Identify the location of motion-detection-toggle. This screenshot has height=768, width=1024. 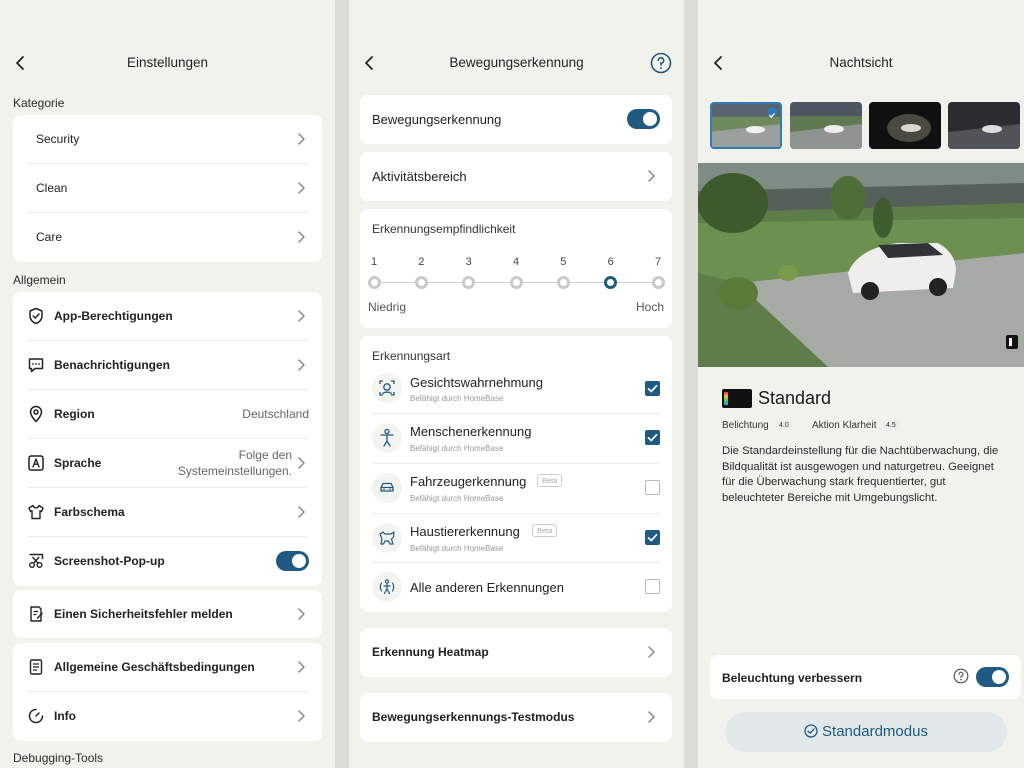
(643, 119).